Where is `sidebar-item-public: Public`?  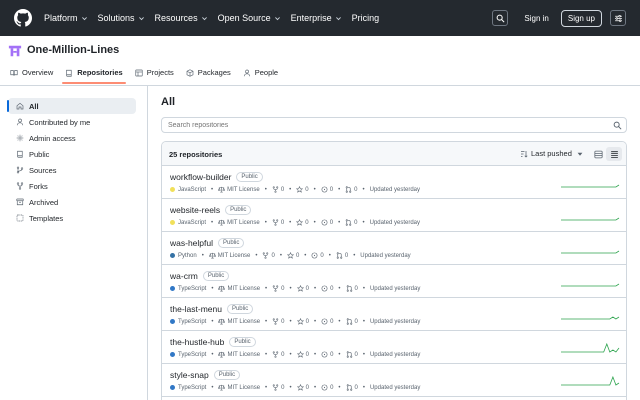
sidebar-item-public: Public is located at coordinates (72, 154).